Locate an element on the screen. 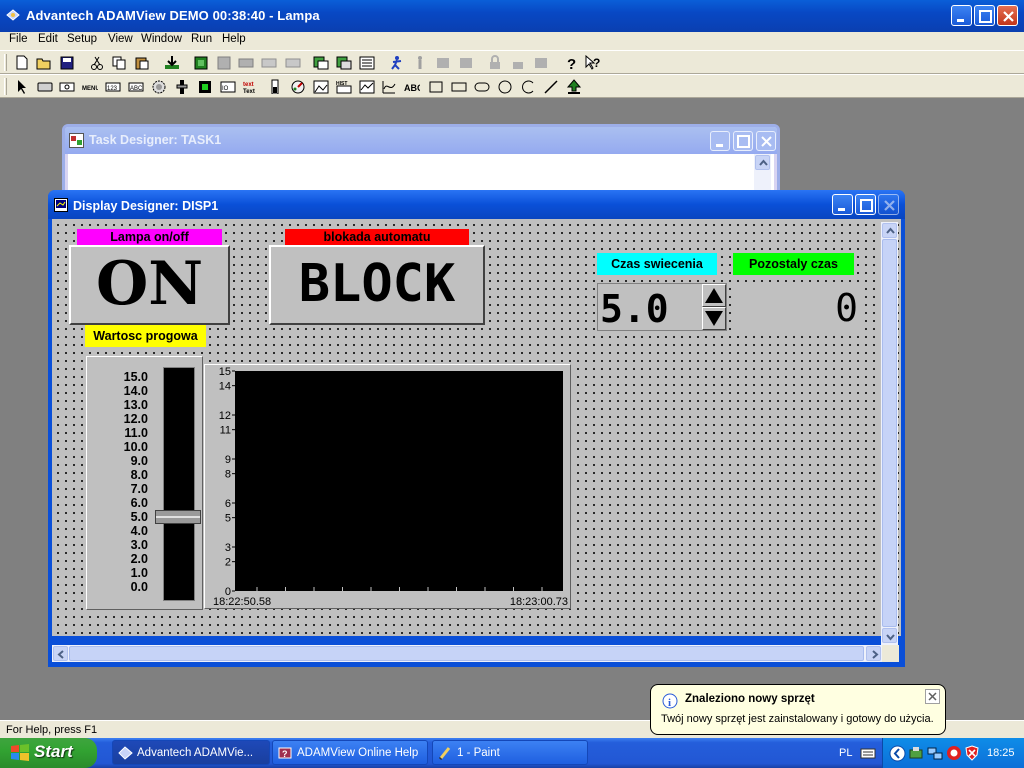 The image size is (1024, 768). size-grip is located at coordinates (890, 653).